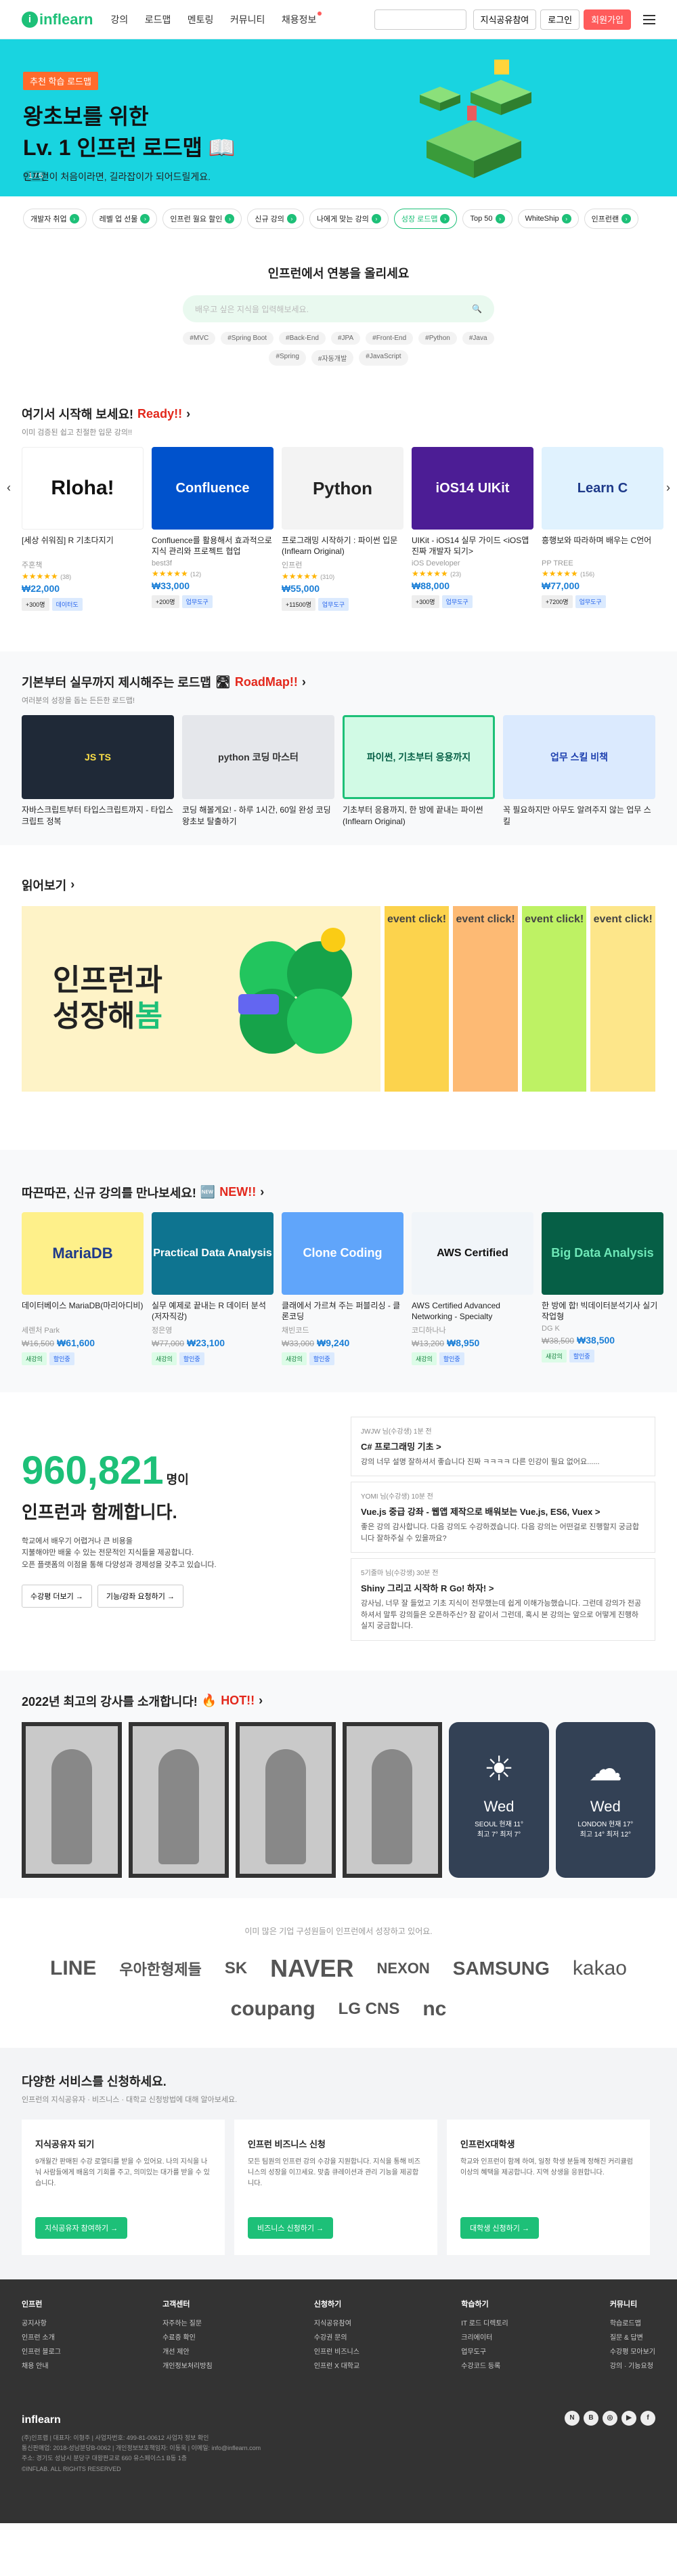 The image size is (677, 2576). I want to click on chip-monday-sale: 인프런 월요 할인 ›, so click(202, 219).